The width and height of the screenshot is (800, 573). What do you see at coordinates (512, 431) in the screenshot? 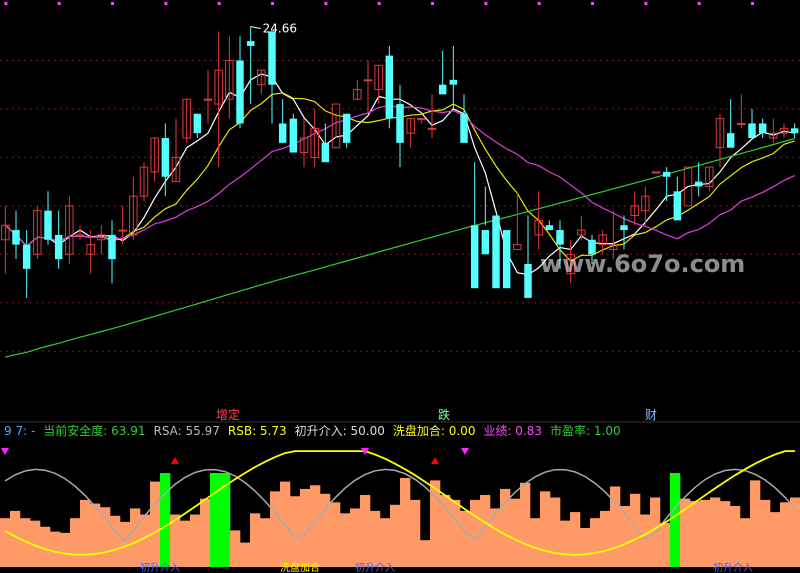
I see `indicator-header-item: 业绩: 0.83` at bounding box center [512, 431].